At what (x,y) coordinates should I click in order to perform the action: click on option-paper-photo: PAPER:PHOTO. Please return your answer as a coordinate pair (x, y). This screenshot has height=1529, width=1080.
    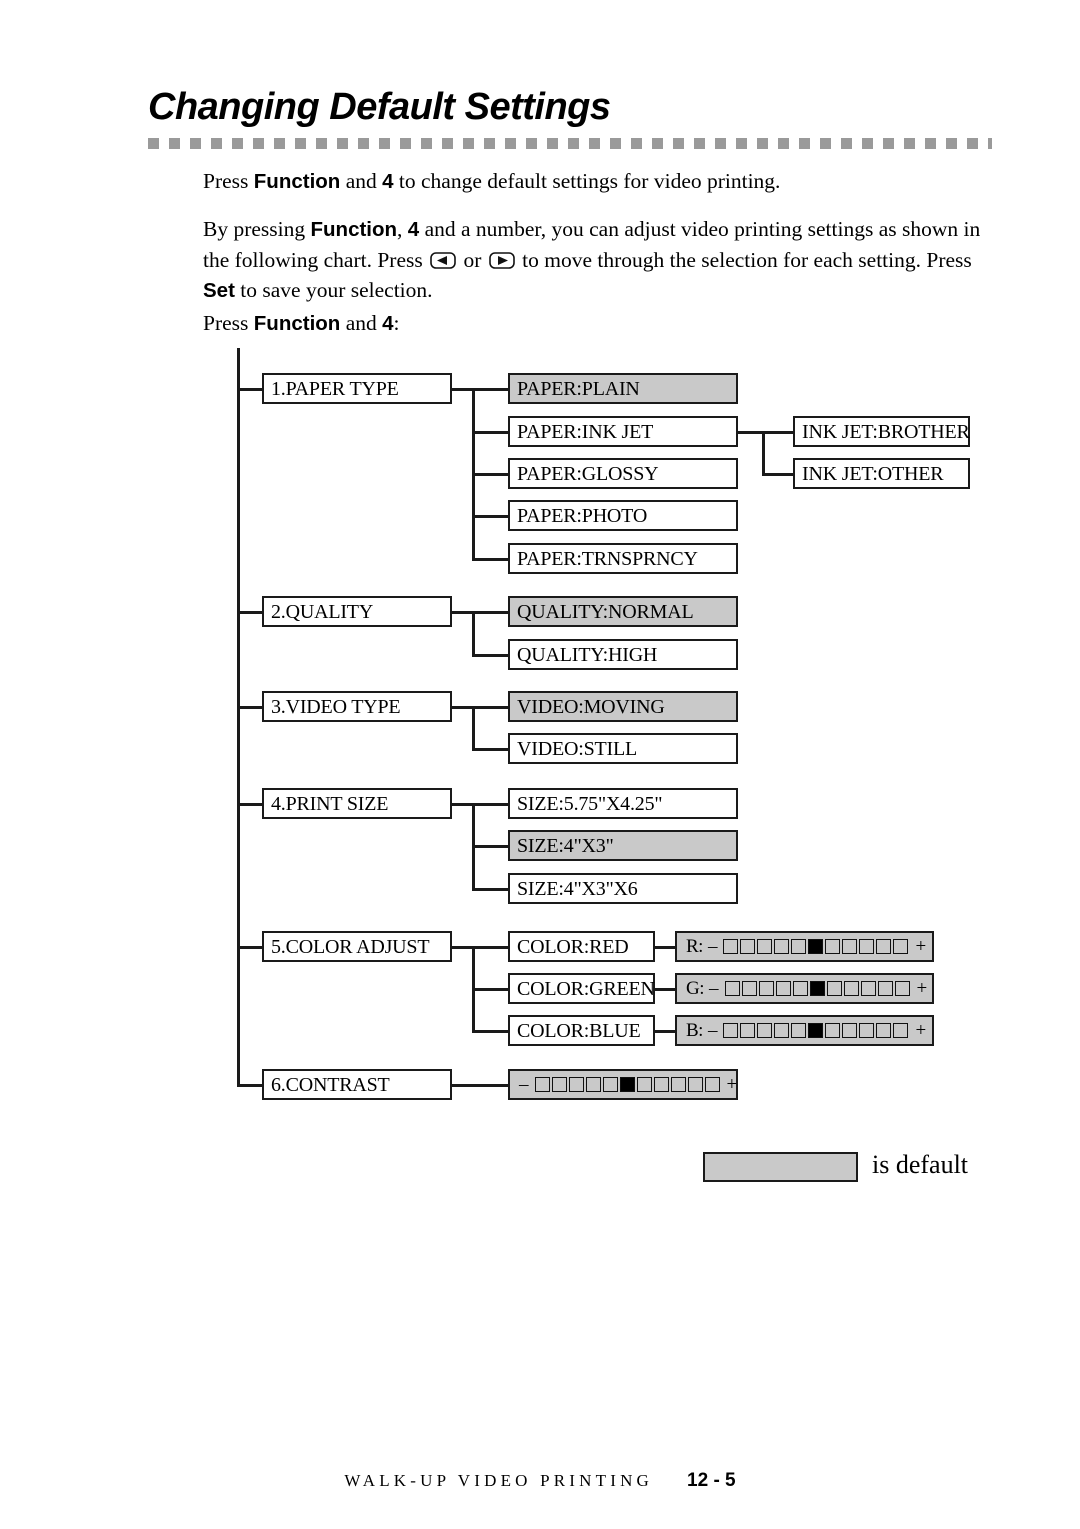
    Looking at the image, I should click on (623, 515).